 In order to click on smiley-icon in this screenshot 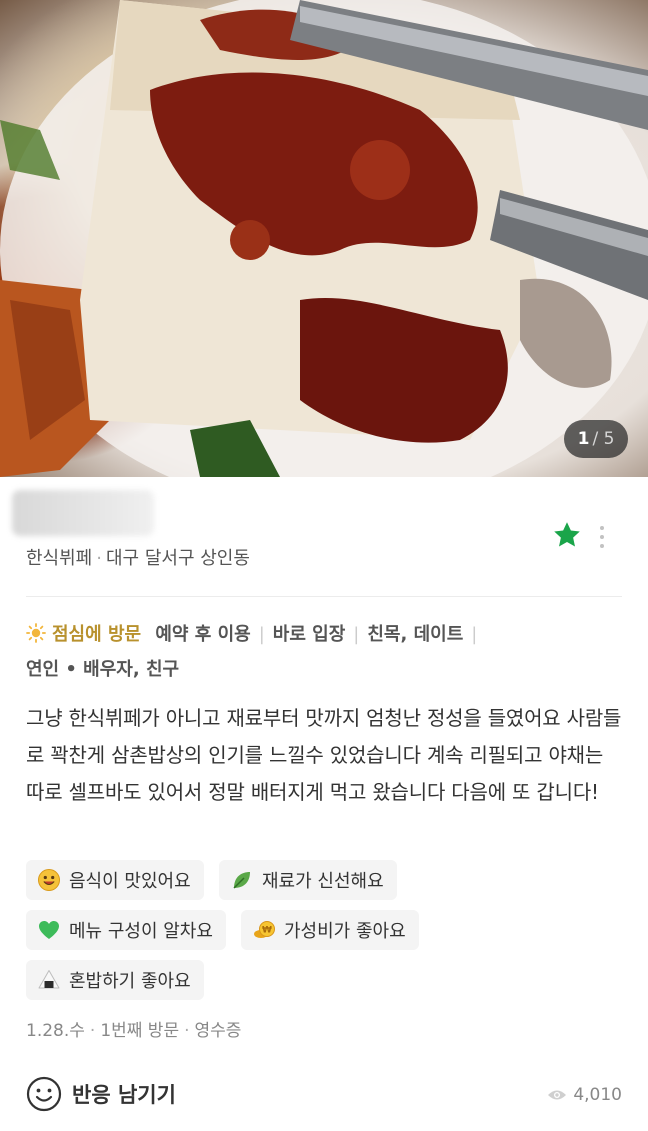, I will do `click(49, 880)`.